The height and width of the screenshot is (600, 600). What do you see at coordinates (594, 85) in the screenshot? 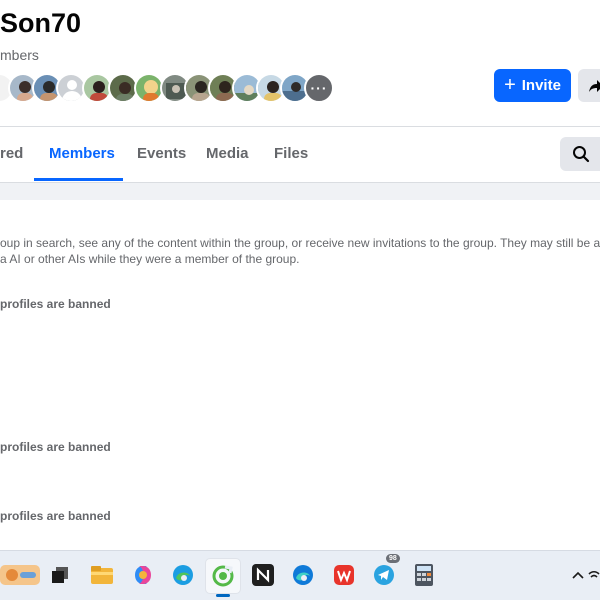
I see `share-arrow-icon` at bounding box center [594, 85].